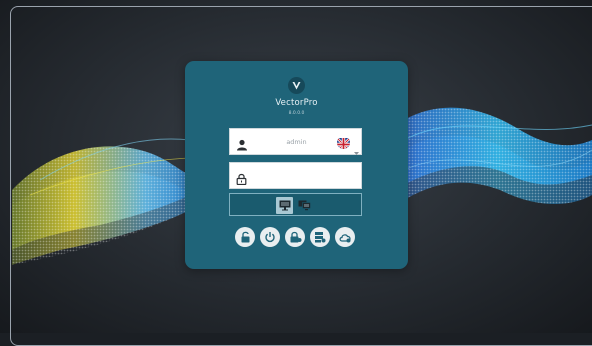 This screenshot has width=592, height=346. I want to click on server-settings-icon, so click(320, 237).